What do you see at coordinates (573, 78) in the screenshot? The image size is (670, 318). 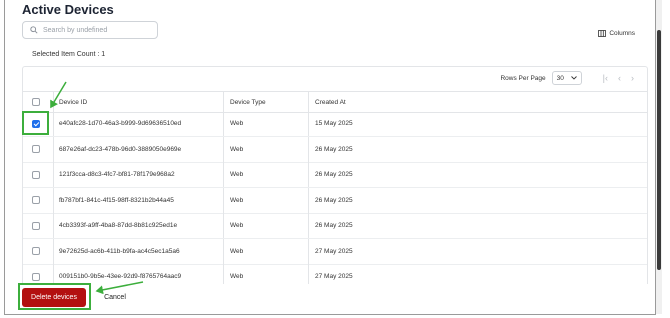 I see `chevron-down-icon` at bounding box center [573, 78].